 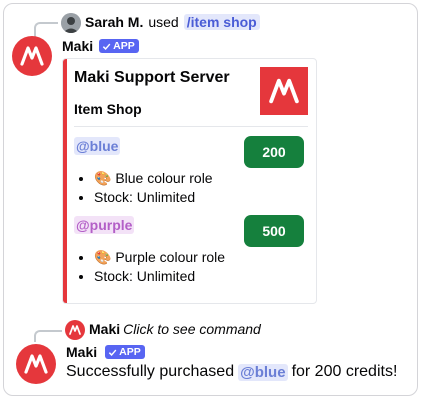 What do you see at coordinates (65, 181) in the screenshot?
I see `embed-accent-bar` at bounding box center [65, 181].